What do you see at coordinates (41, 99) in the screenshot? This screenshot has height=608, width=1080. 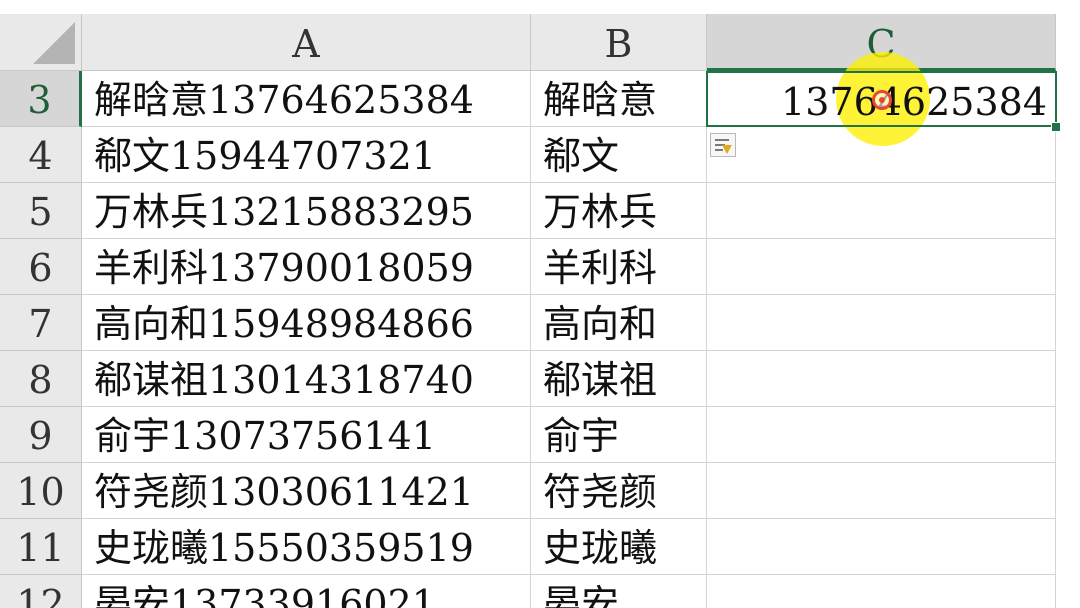 I see `row-header: 3` at bounding box center [41, 99].